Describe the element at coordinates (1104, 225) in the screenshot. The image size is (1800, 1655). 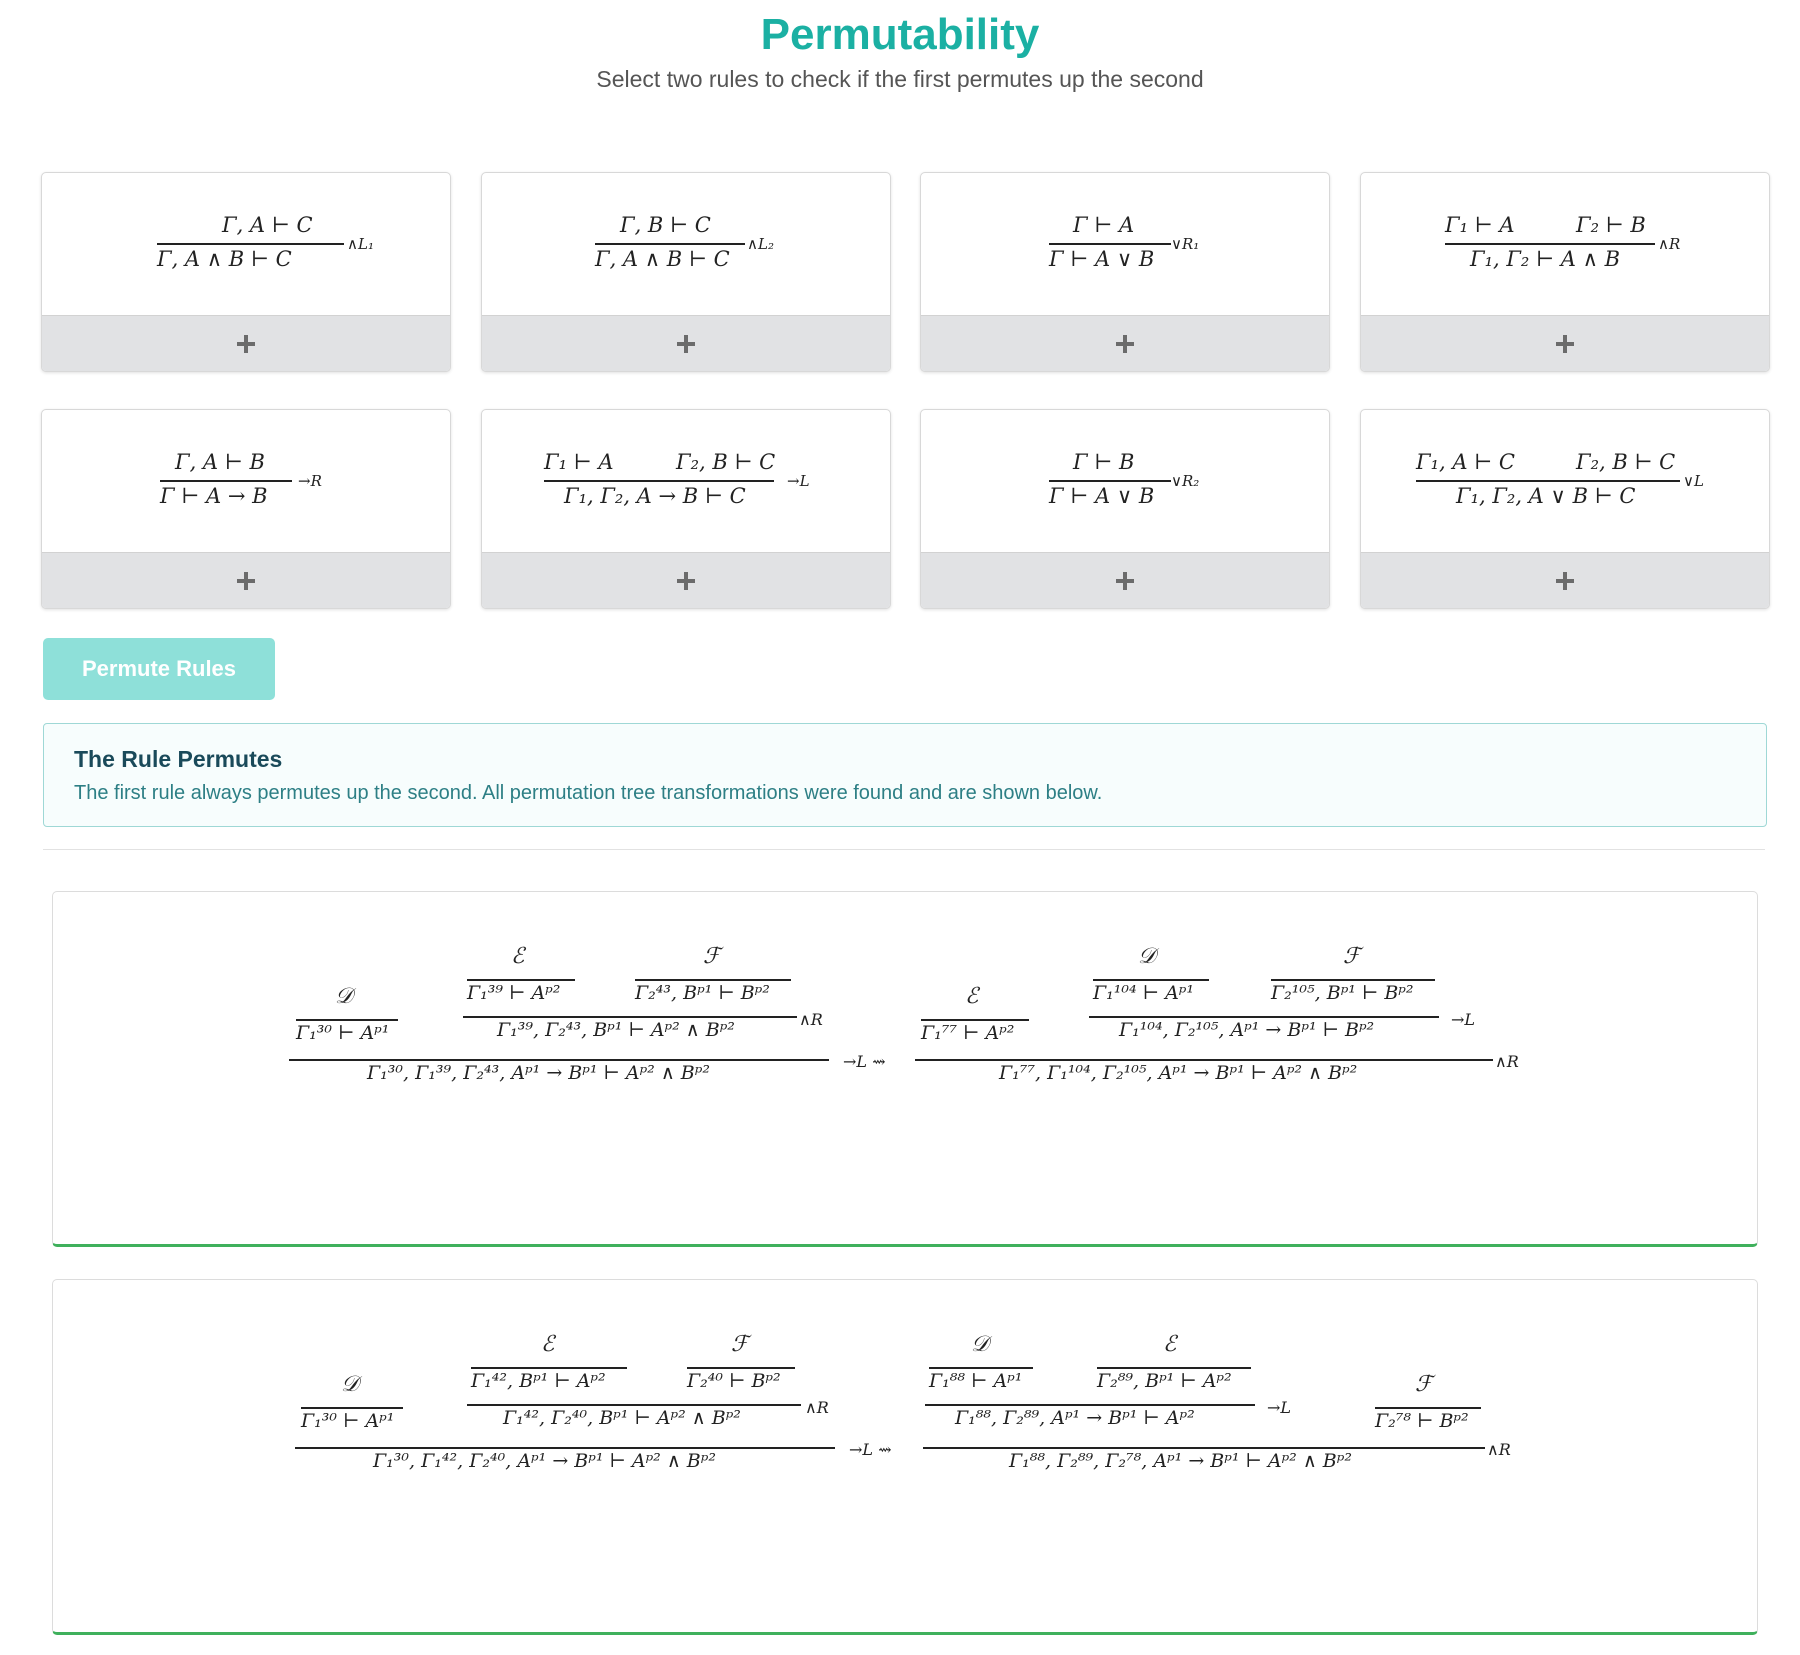
I see `rule-premise: Γ ⊢ A` at that location.